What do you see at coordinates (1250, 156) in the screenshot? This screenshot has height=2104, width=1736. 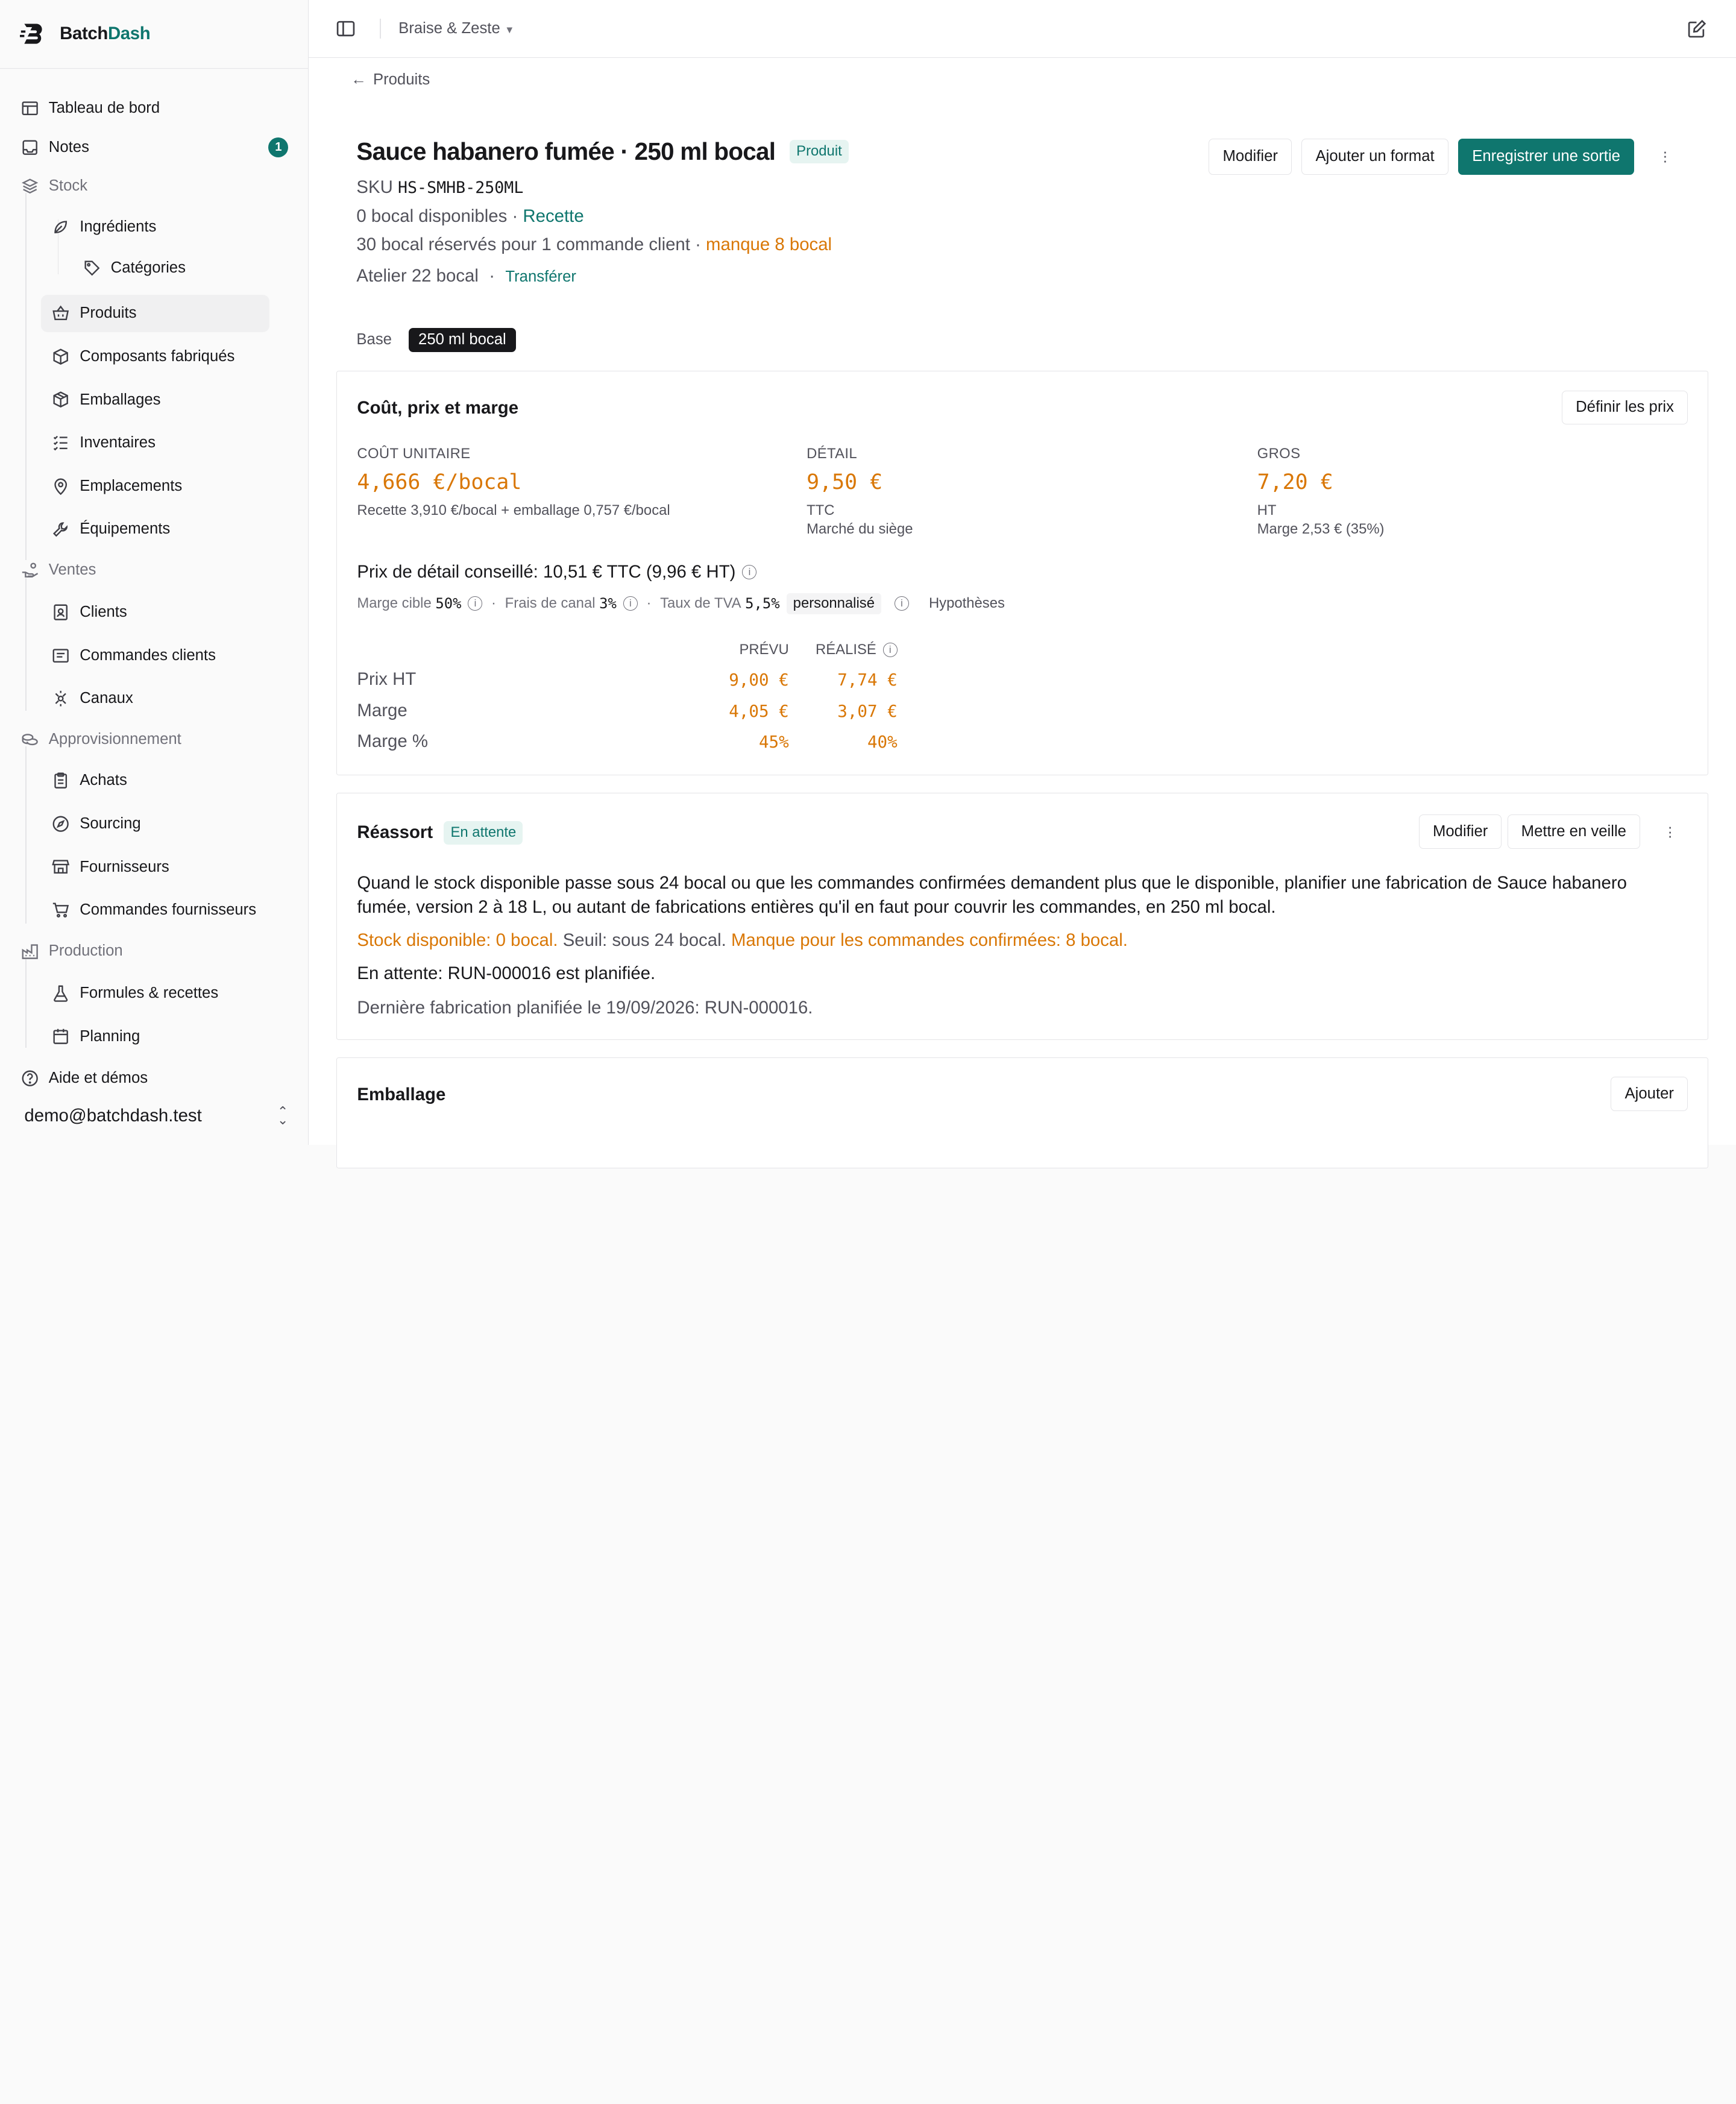 I see `edit-button: Modifier` at bounding box center [1250, 156].